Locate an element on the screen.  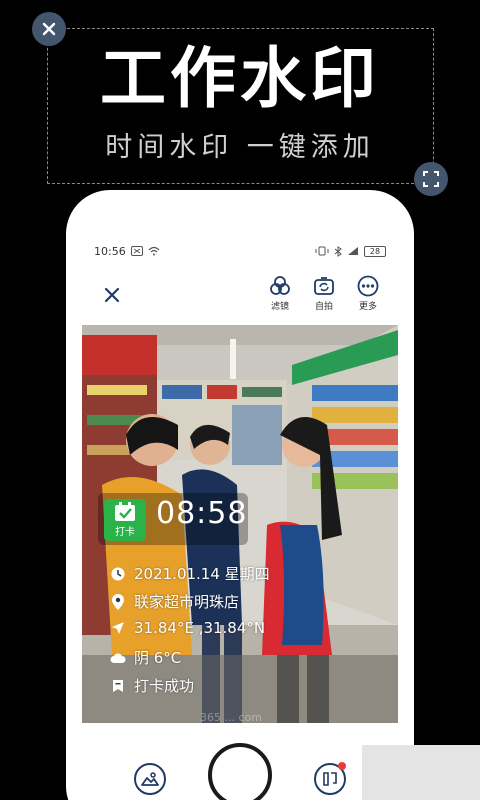
watermark-stamp-button is located at coordinates (330, 778).